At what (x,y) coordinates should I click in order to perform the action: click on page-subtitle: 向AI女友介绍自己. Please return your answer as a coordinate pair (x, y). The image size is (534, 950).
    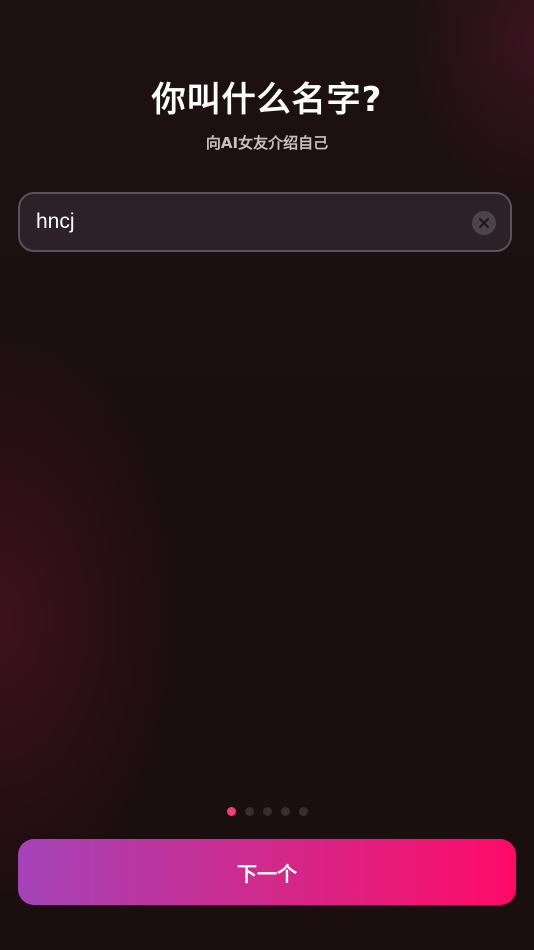
    Looking at the image, I should click on (267, 143).